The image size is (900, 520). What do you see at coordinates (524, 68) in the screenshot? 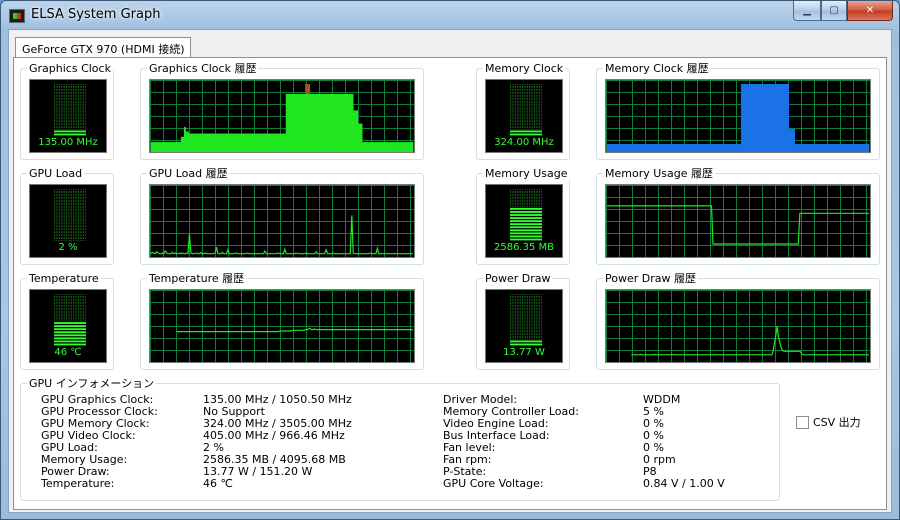
I see `memory-clock-label: Memory Clock` at bounding box center [524, 68].